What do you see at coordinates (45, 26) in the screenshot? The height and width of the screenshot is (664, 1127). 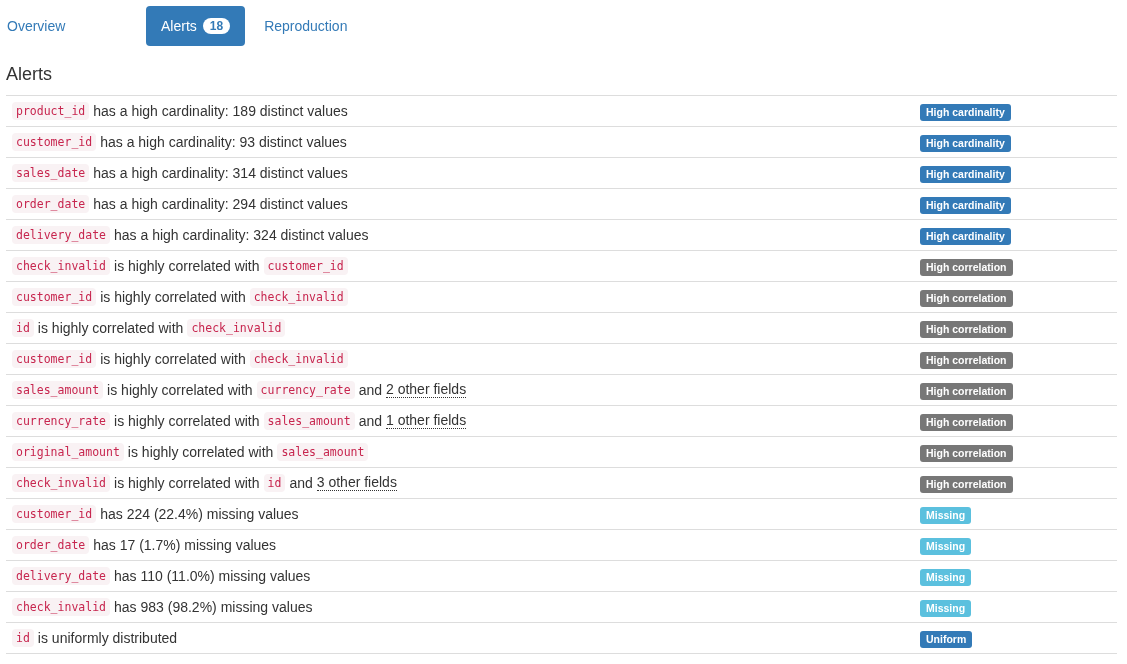 I see `tab: Overview` at bounding box center [45, 26].